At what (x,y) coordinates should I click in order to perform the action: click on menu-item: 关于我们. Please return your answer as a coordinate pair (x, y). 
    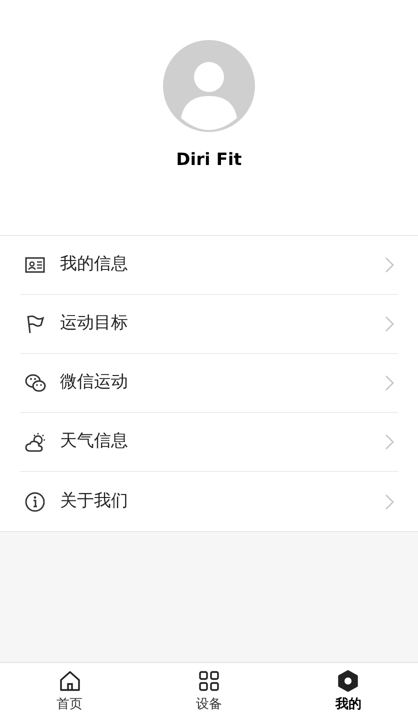
    Looking at the image, I should click on (209, 501).